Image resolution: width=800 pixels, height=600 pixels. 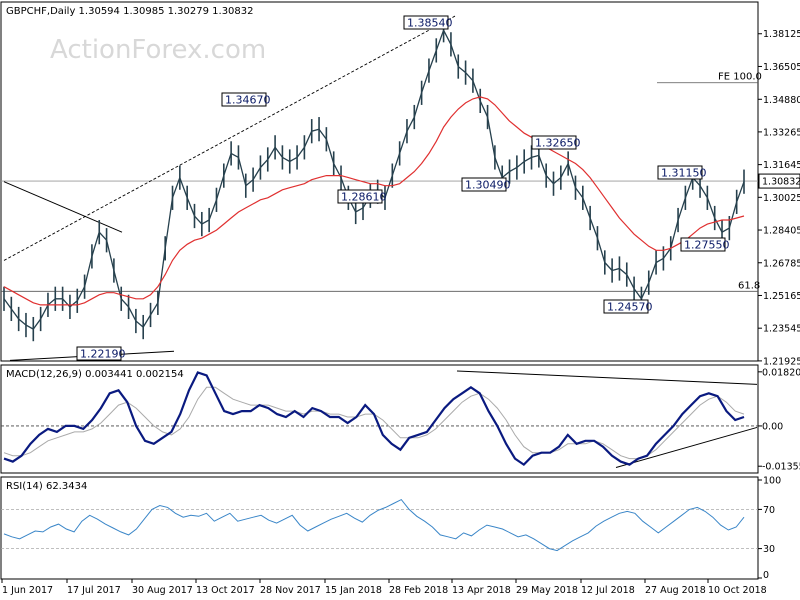 I want to click on fib-61-8-label: 61.8, so click(x=749, y=285).